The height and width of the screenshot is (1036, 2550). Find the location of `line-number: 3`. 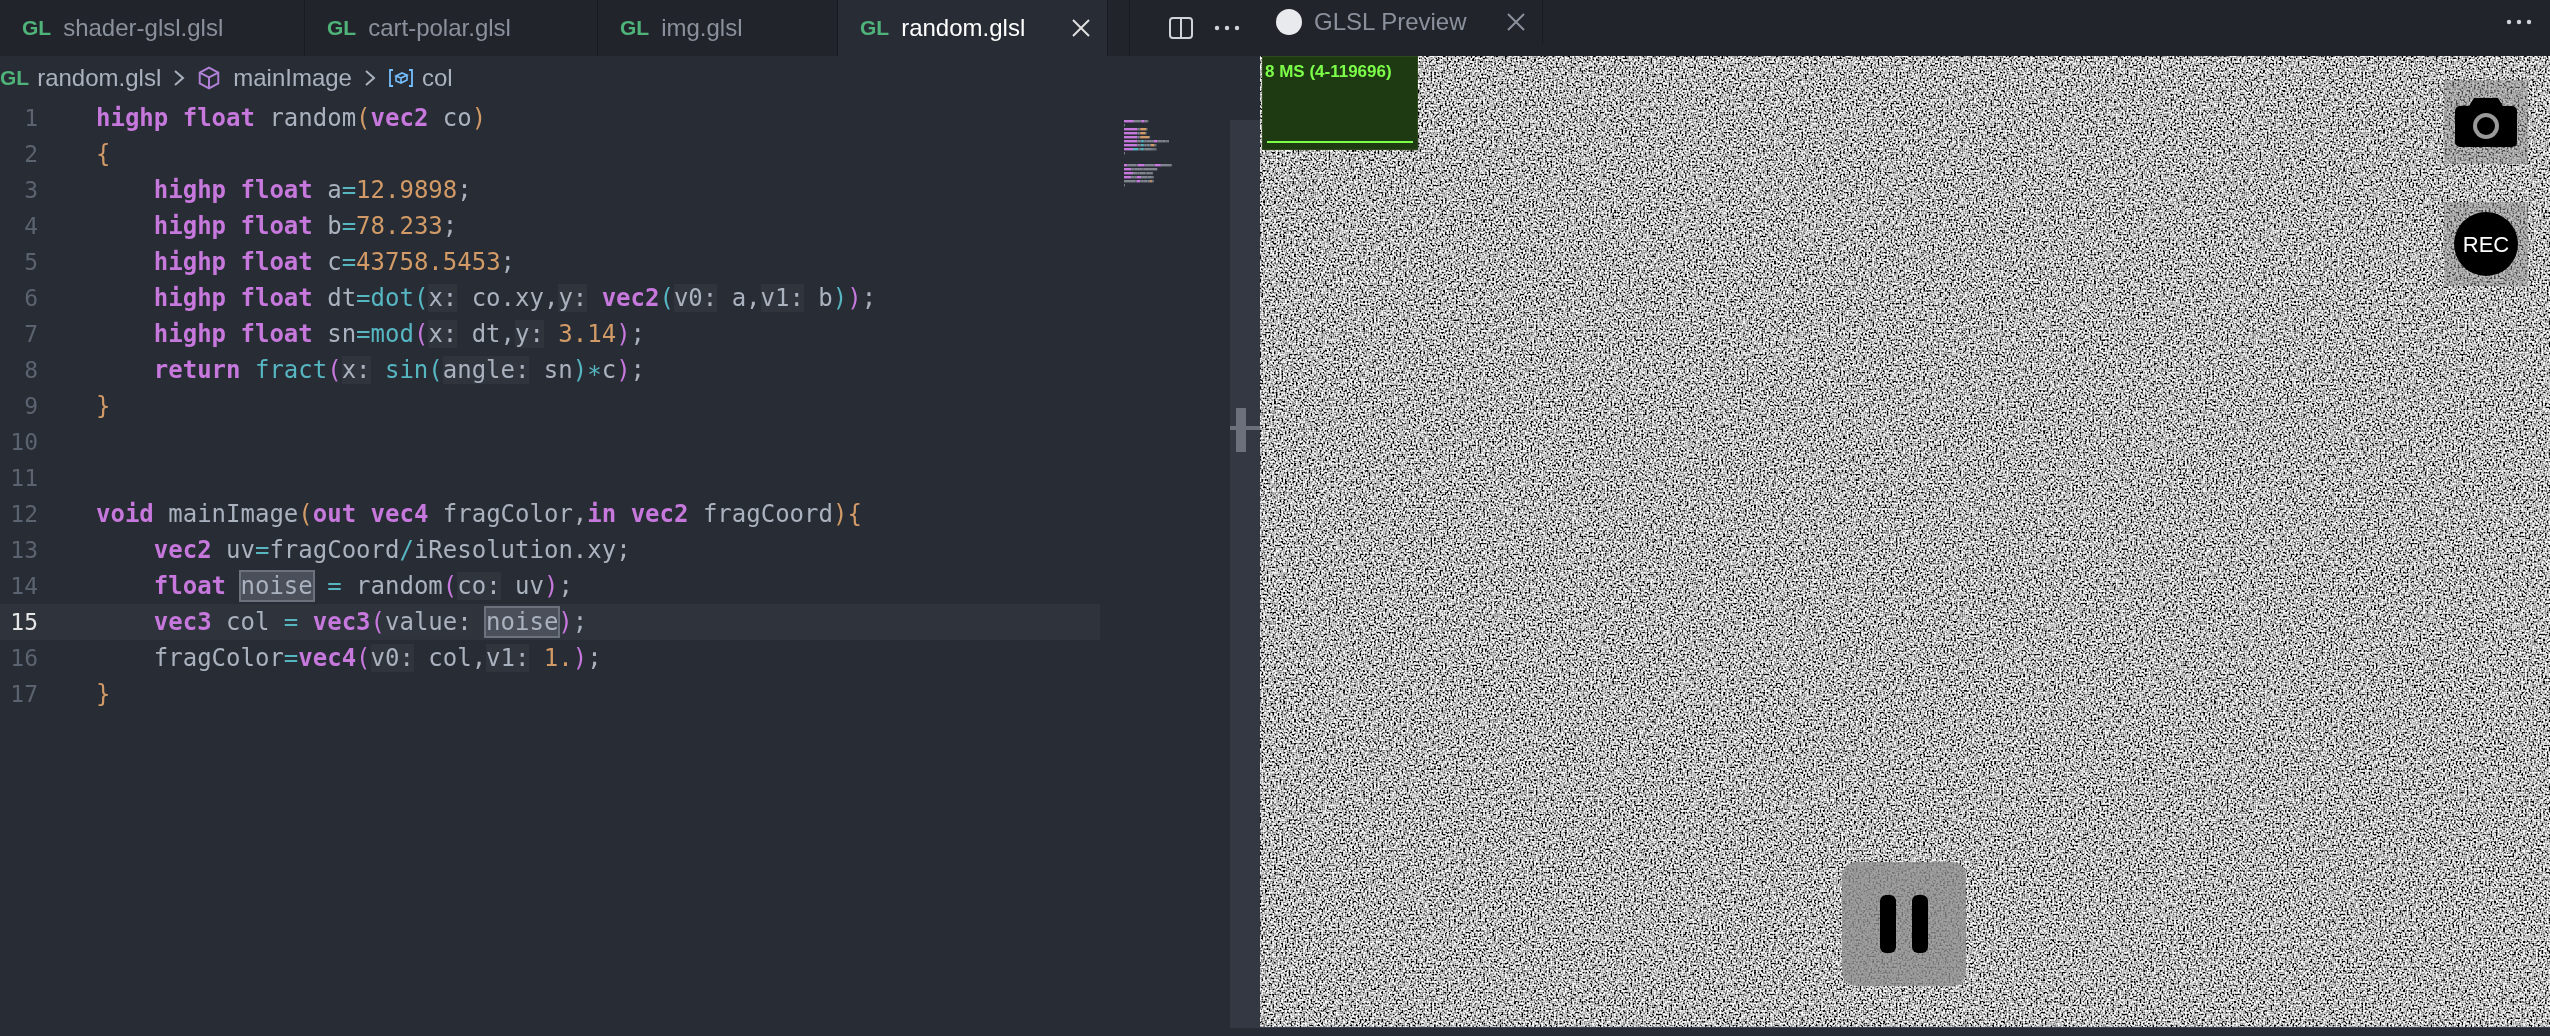

line-number: 3 is located at coordinates (31, 190).